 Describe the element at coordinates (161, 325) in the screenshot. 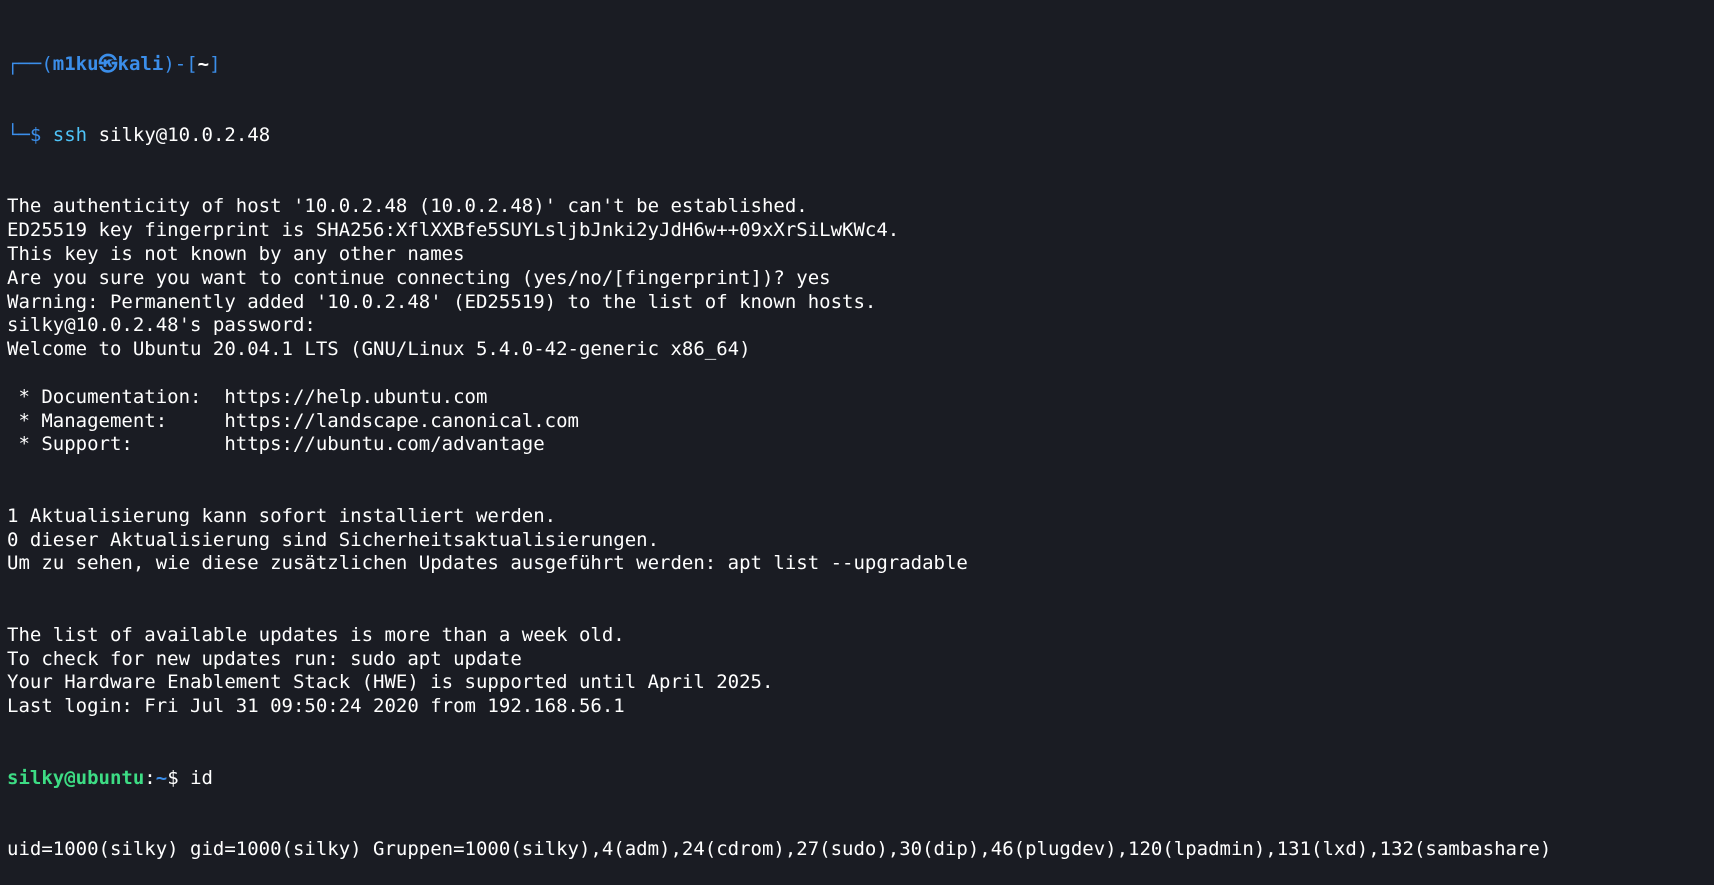

I see `output-line: silky@10.0.2.48's password:` at that location.